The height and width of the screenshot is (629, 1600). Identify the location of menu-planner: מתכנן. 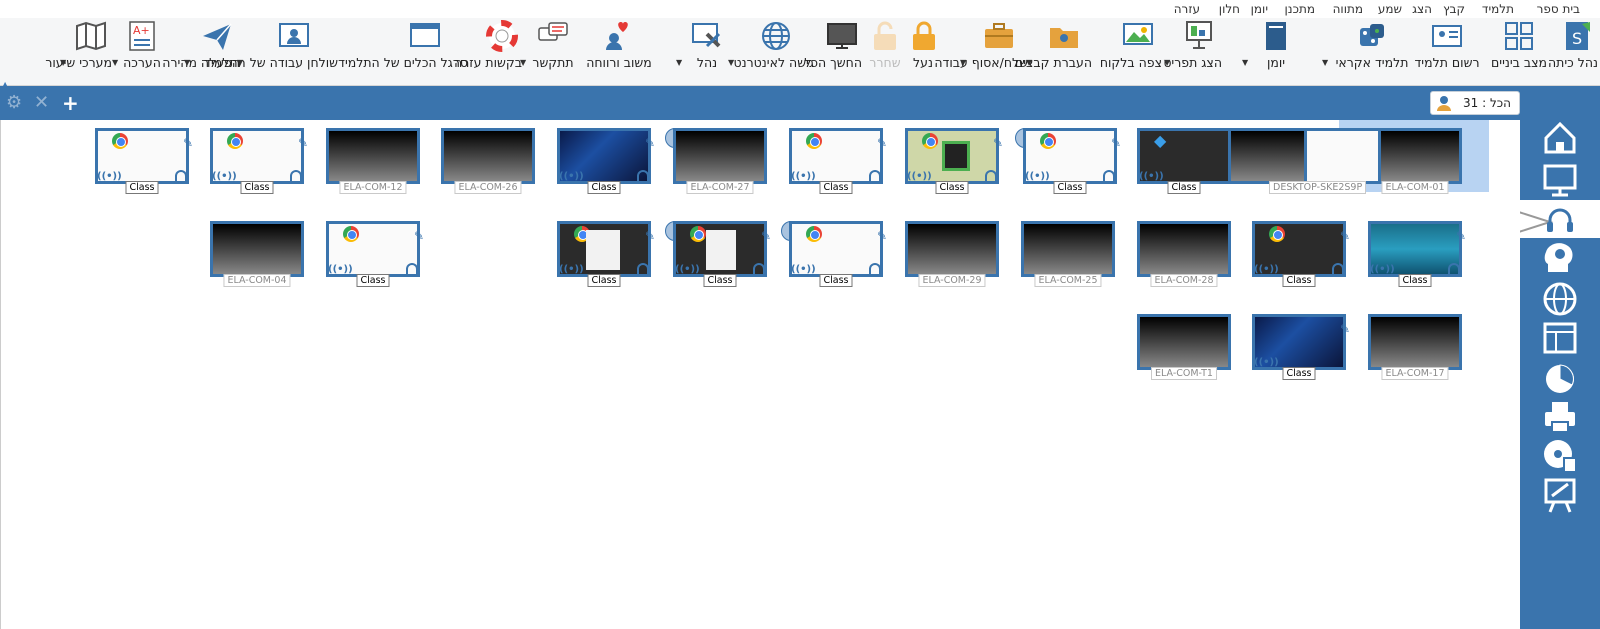
(1300, 9).